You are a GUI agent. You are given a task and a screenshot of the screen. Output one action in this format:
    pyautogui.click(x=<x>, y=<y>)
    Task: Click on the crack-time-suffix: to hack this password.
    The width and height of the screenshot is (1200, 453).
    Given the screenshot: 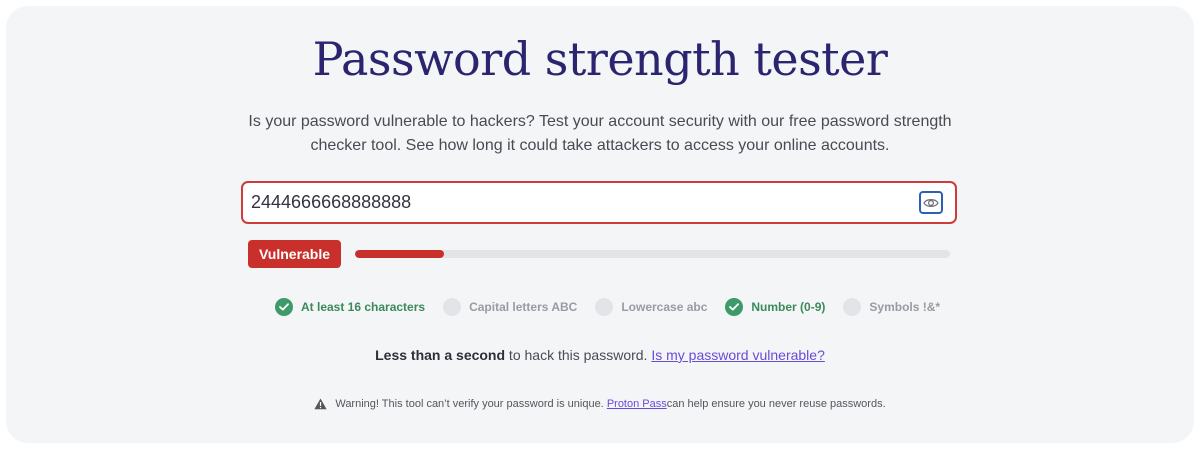 What is the action you would take?
    pyautogui.click(x=576, y=355)
    